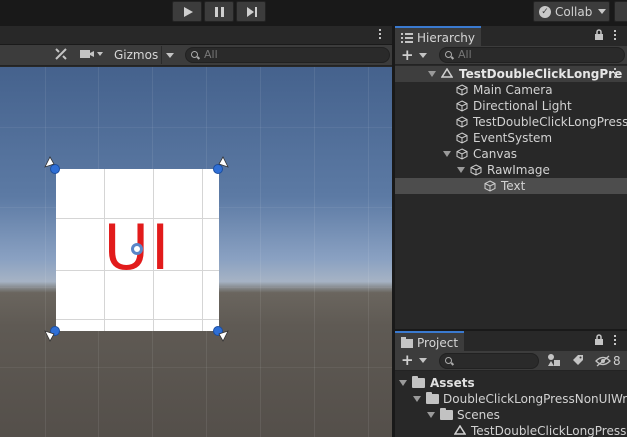 The image size is (627, 437). I want to click on anchor-top-right-icon, so click(224, 162).